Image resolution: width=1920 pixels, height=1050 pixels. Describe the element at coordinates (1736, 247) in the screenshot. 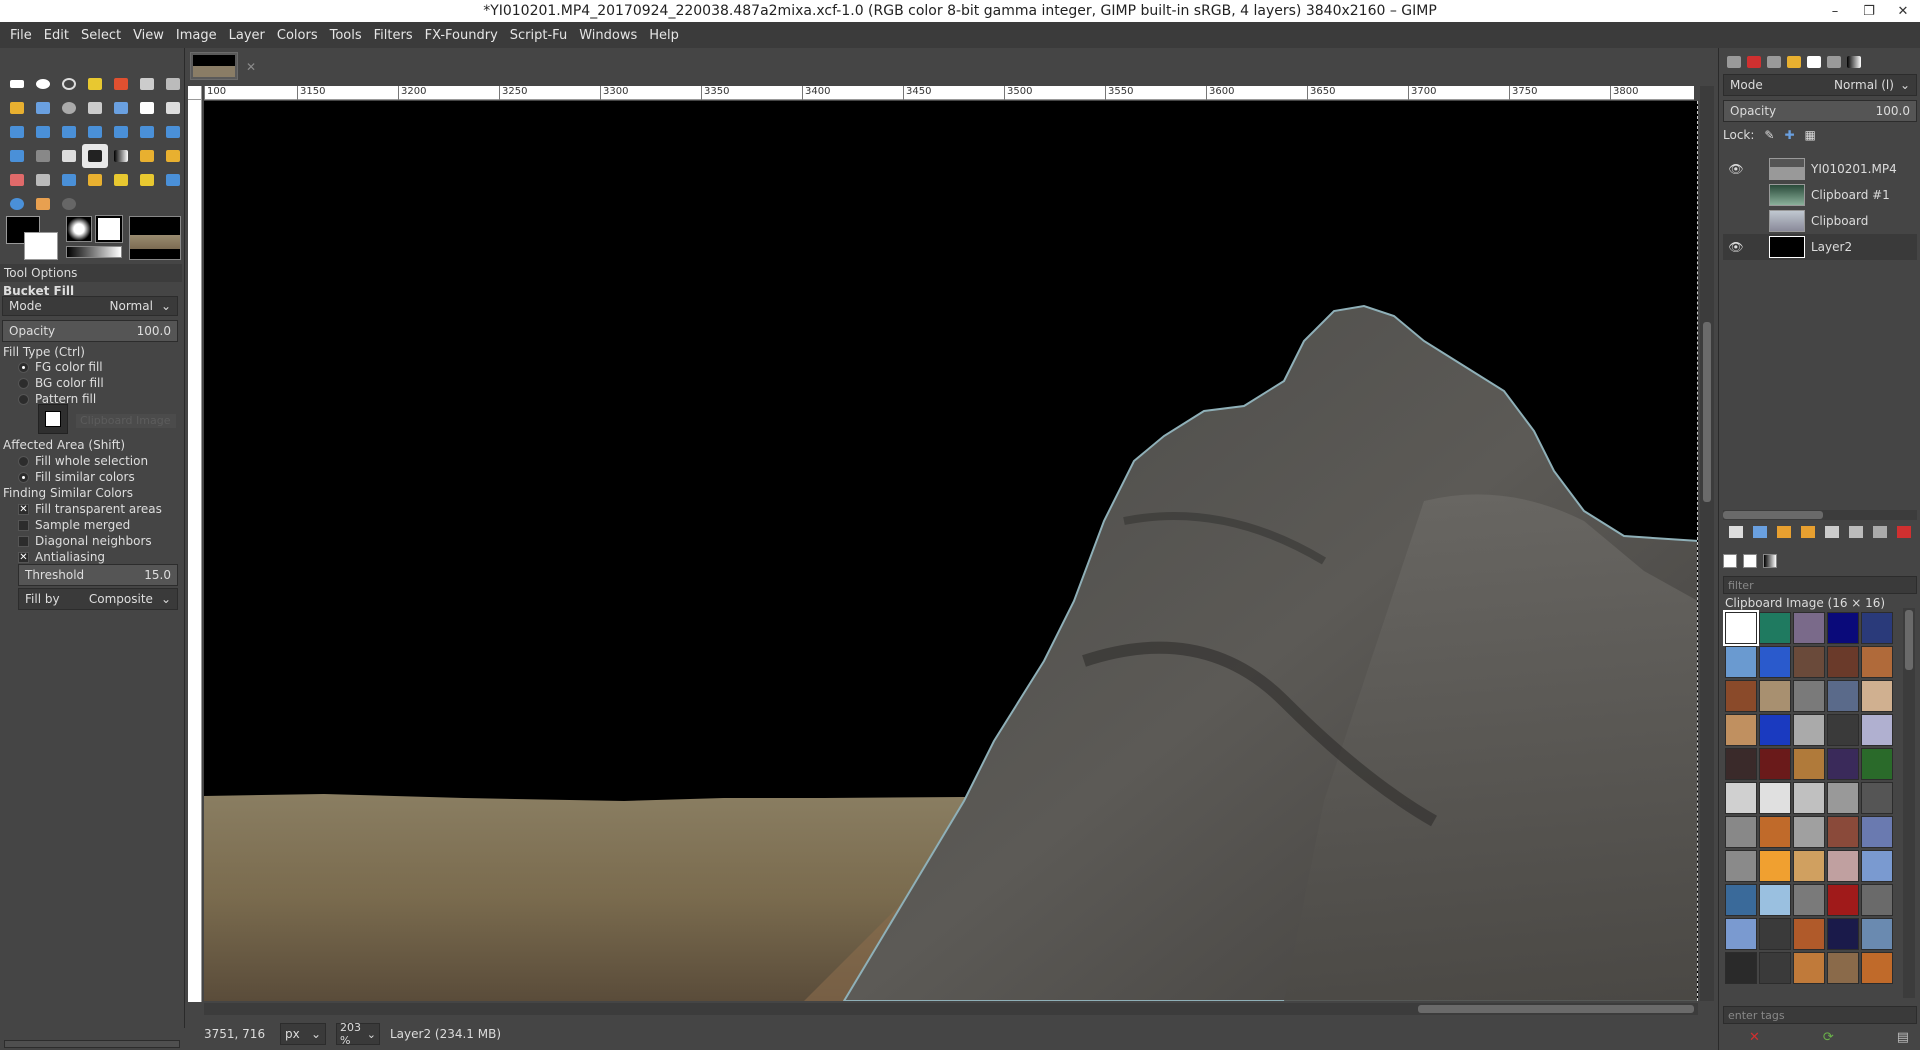

I see `eye-icon: 👁` at that location.